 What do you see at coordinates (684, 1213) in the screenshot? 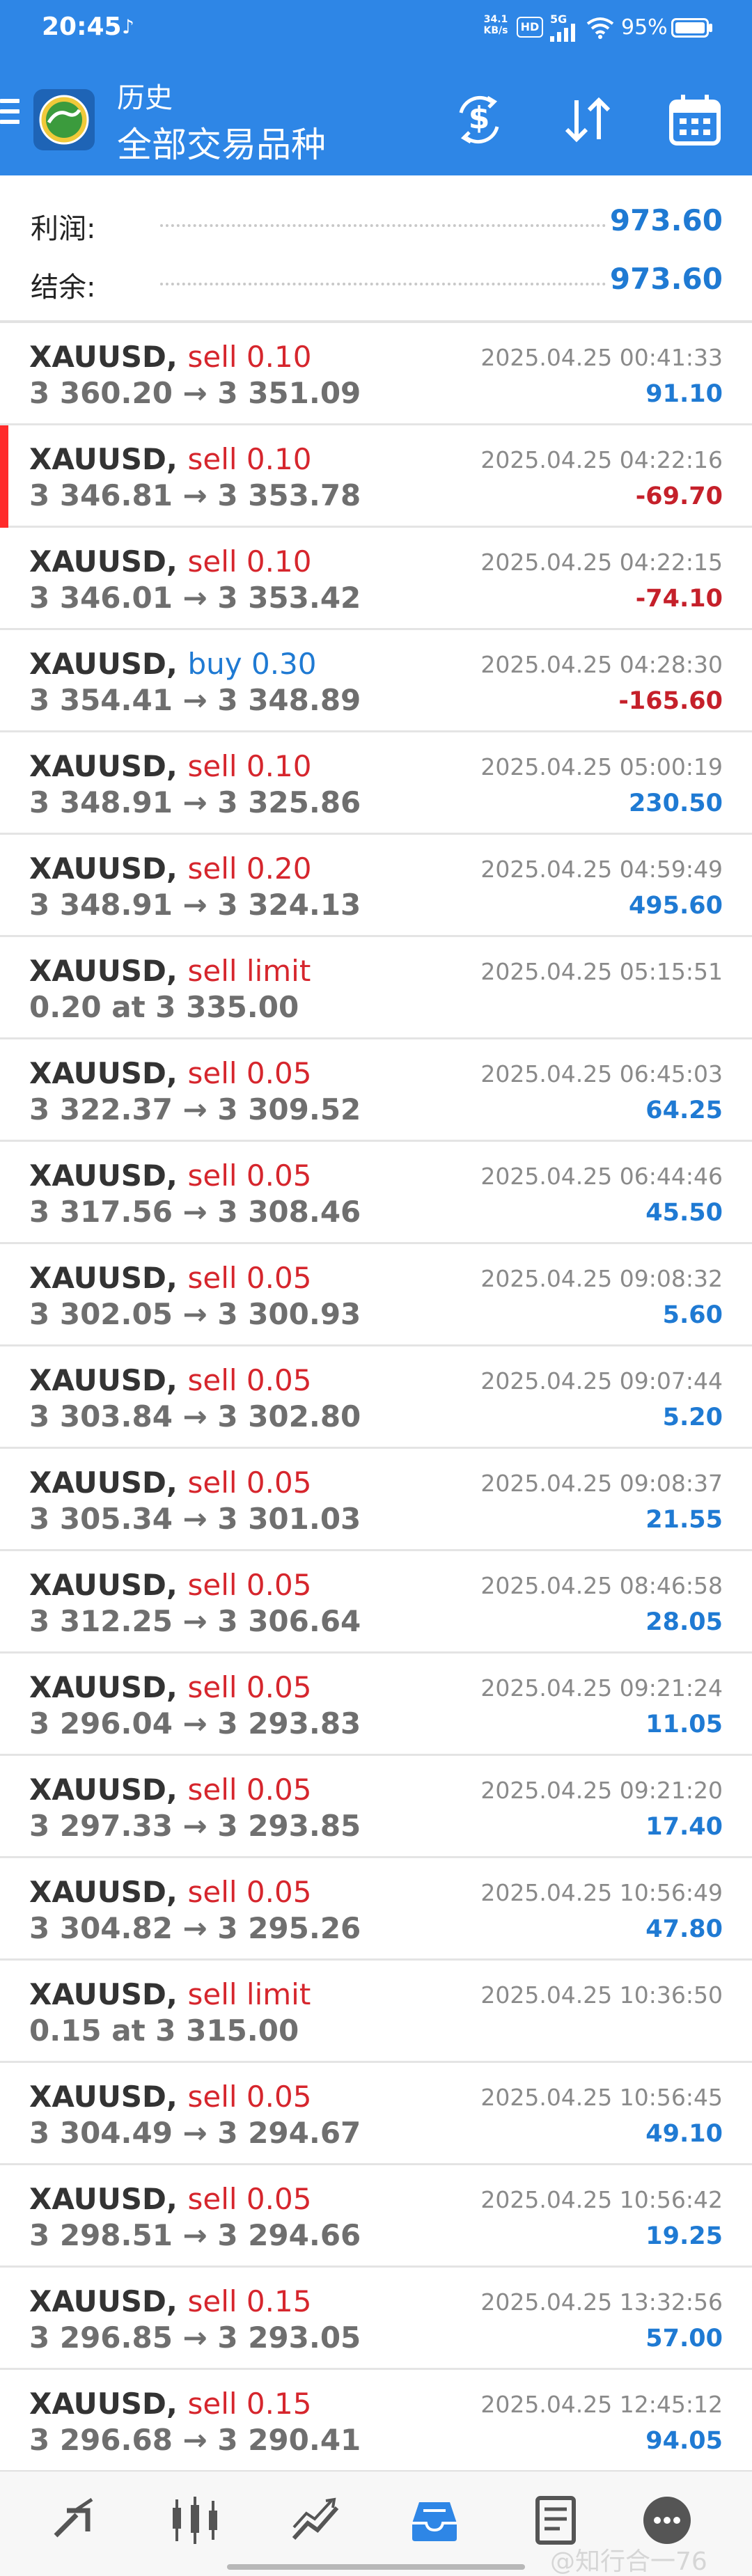
I see `trade-profit: 45.50` at bounding box center [684, 1213].